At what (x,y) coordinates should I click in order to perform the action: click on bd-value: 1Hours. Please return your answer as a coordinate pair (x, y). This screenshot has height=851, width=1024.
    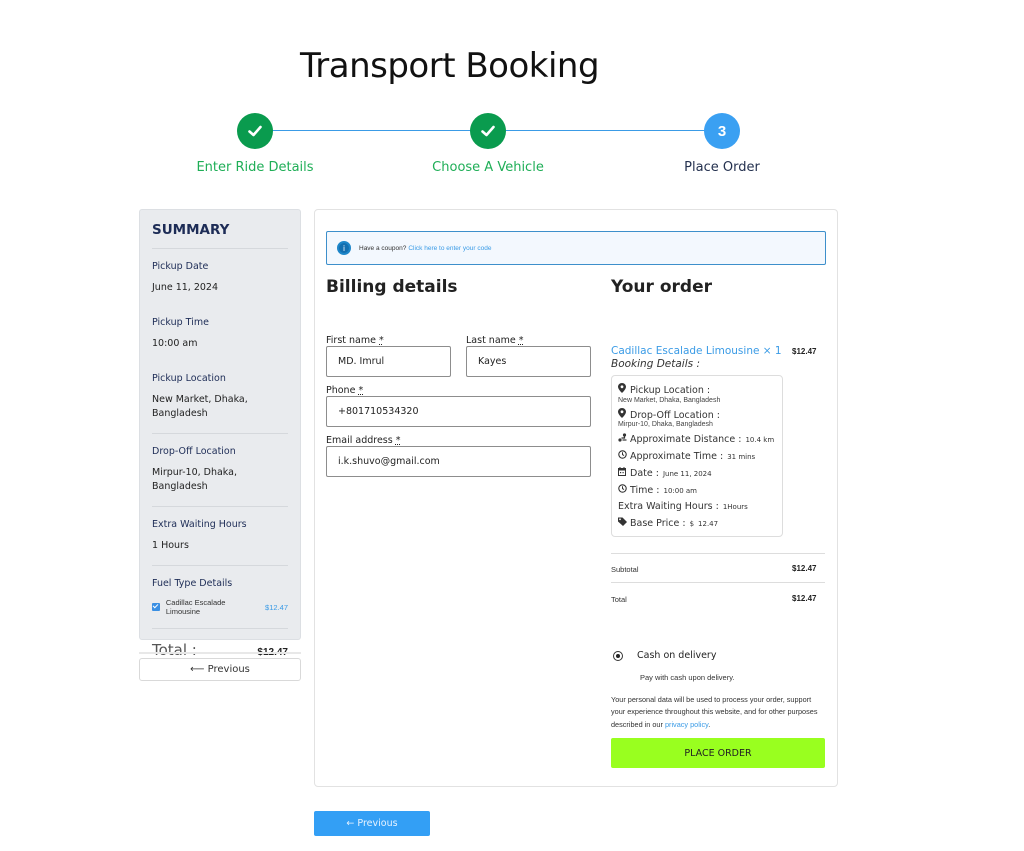
    Looking at the image, I should click on (735, 507).